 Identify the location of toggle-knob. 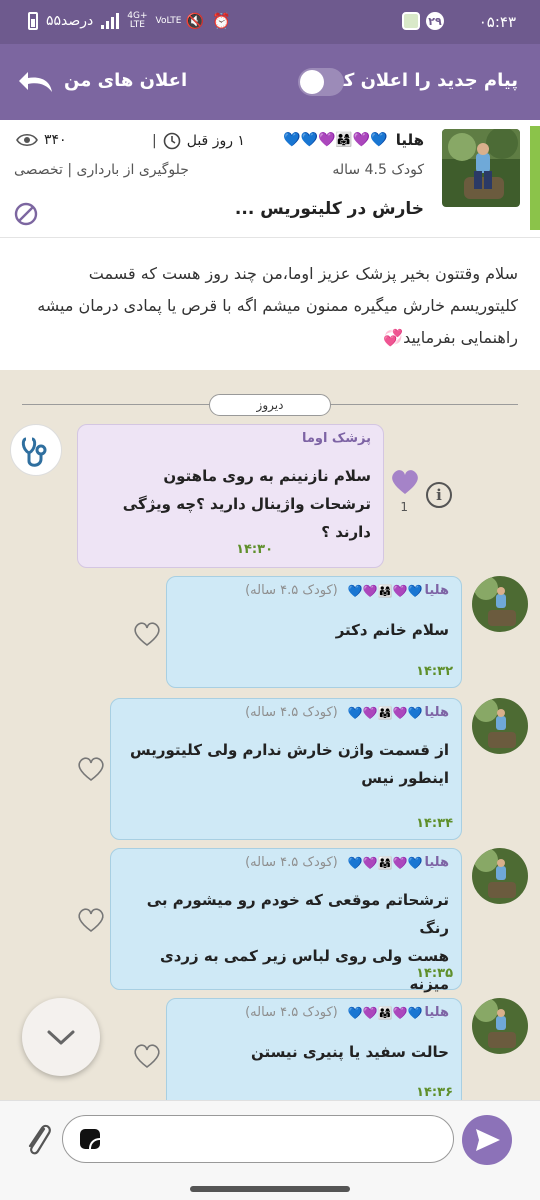
(312, 82).